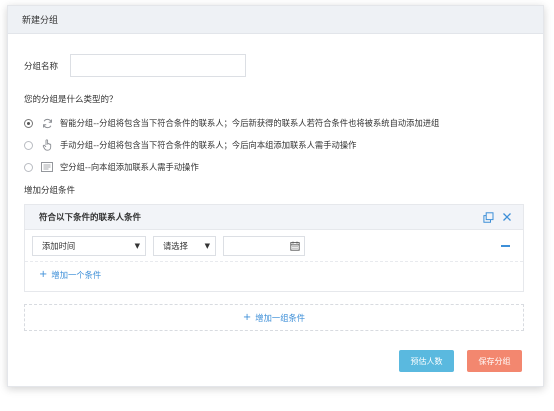 This screenshot has width=554, height=411. Describe the element at coordinates (41, 66) in the screenshot. I see `group-name-label: 分组名称` at that location.